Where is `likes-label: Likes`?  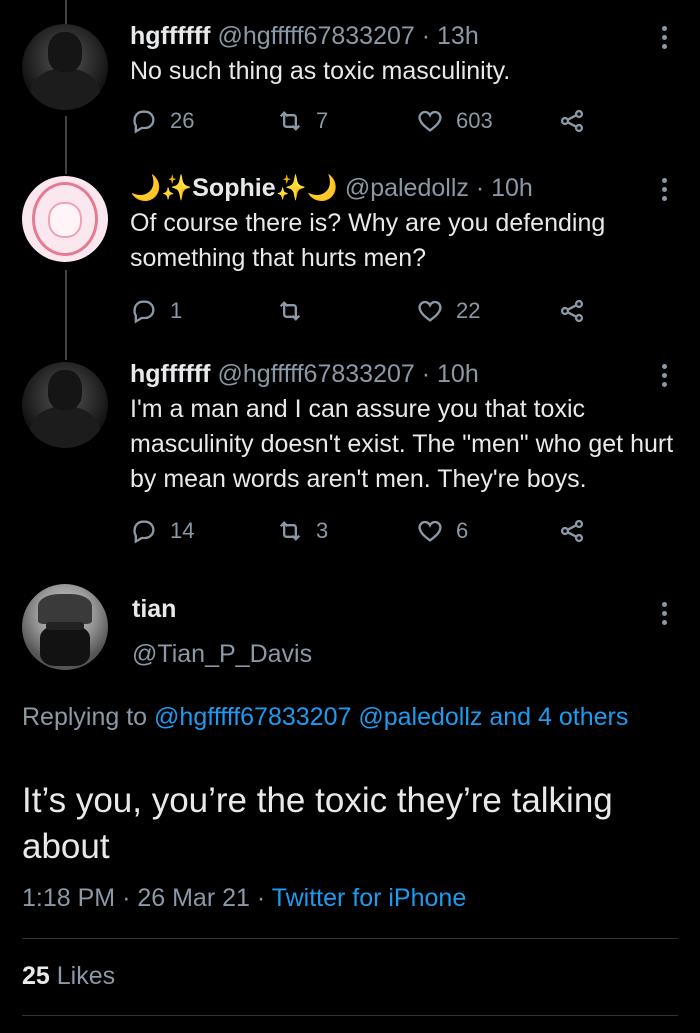 likes-label: Likes is located at coordinates (86, 976).